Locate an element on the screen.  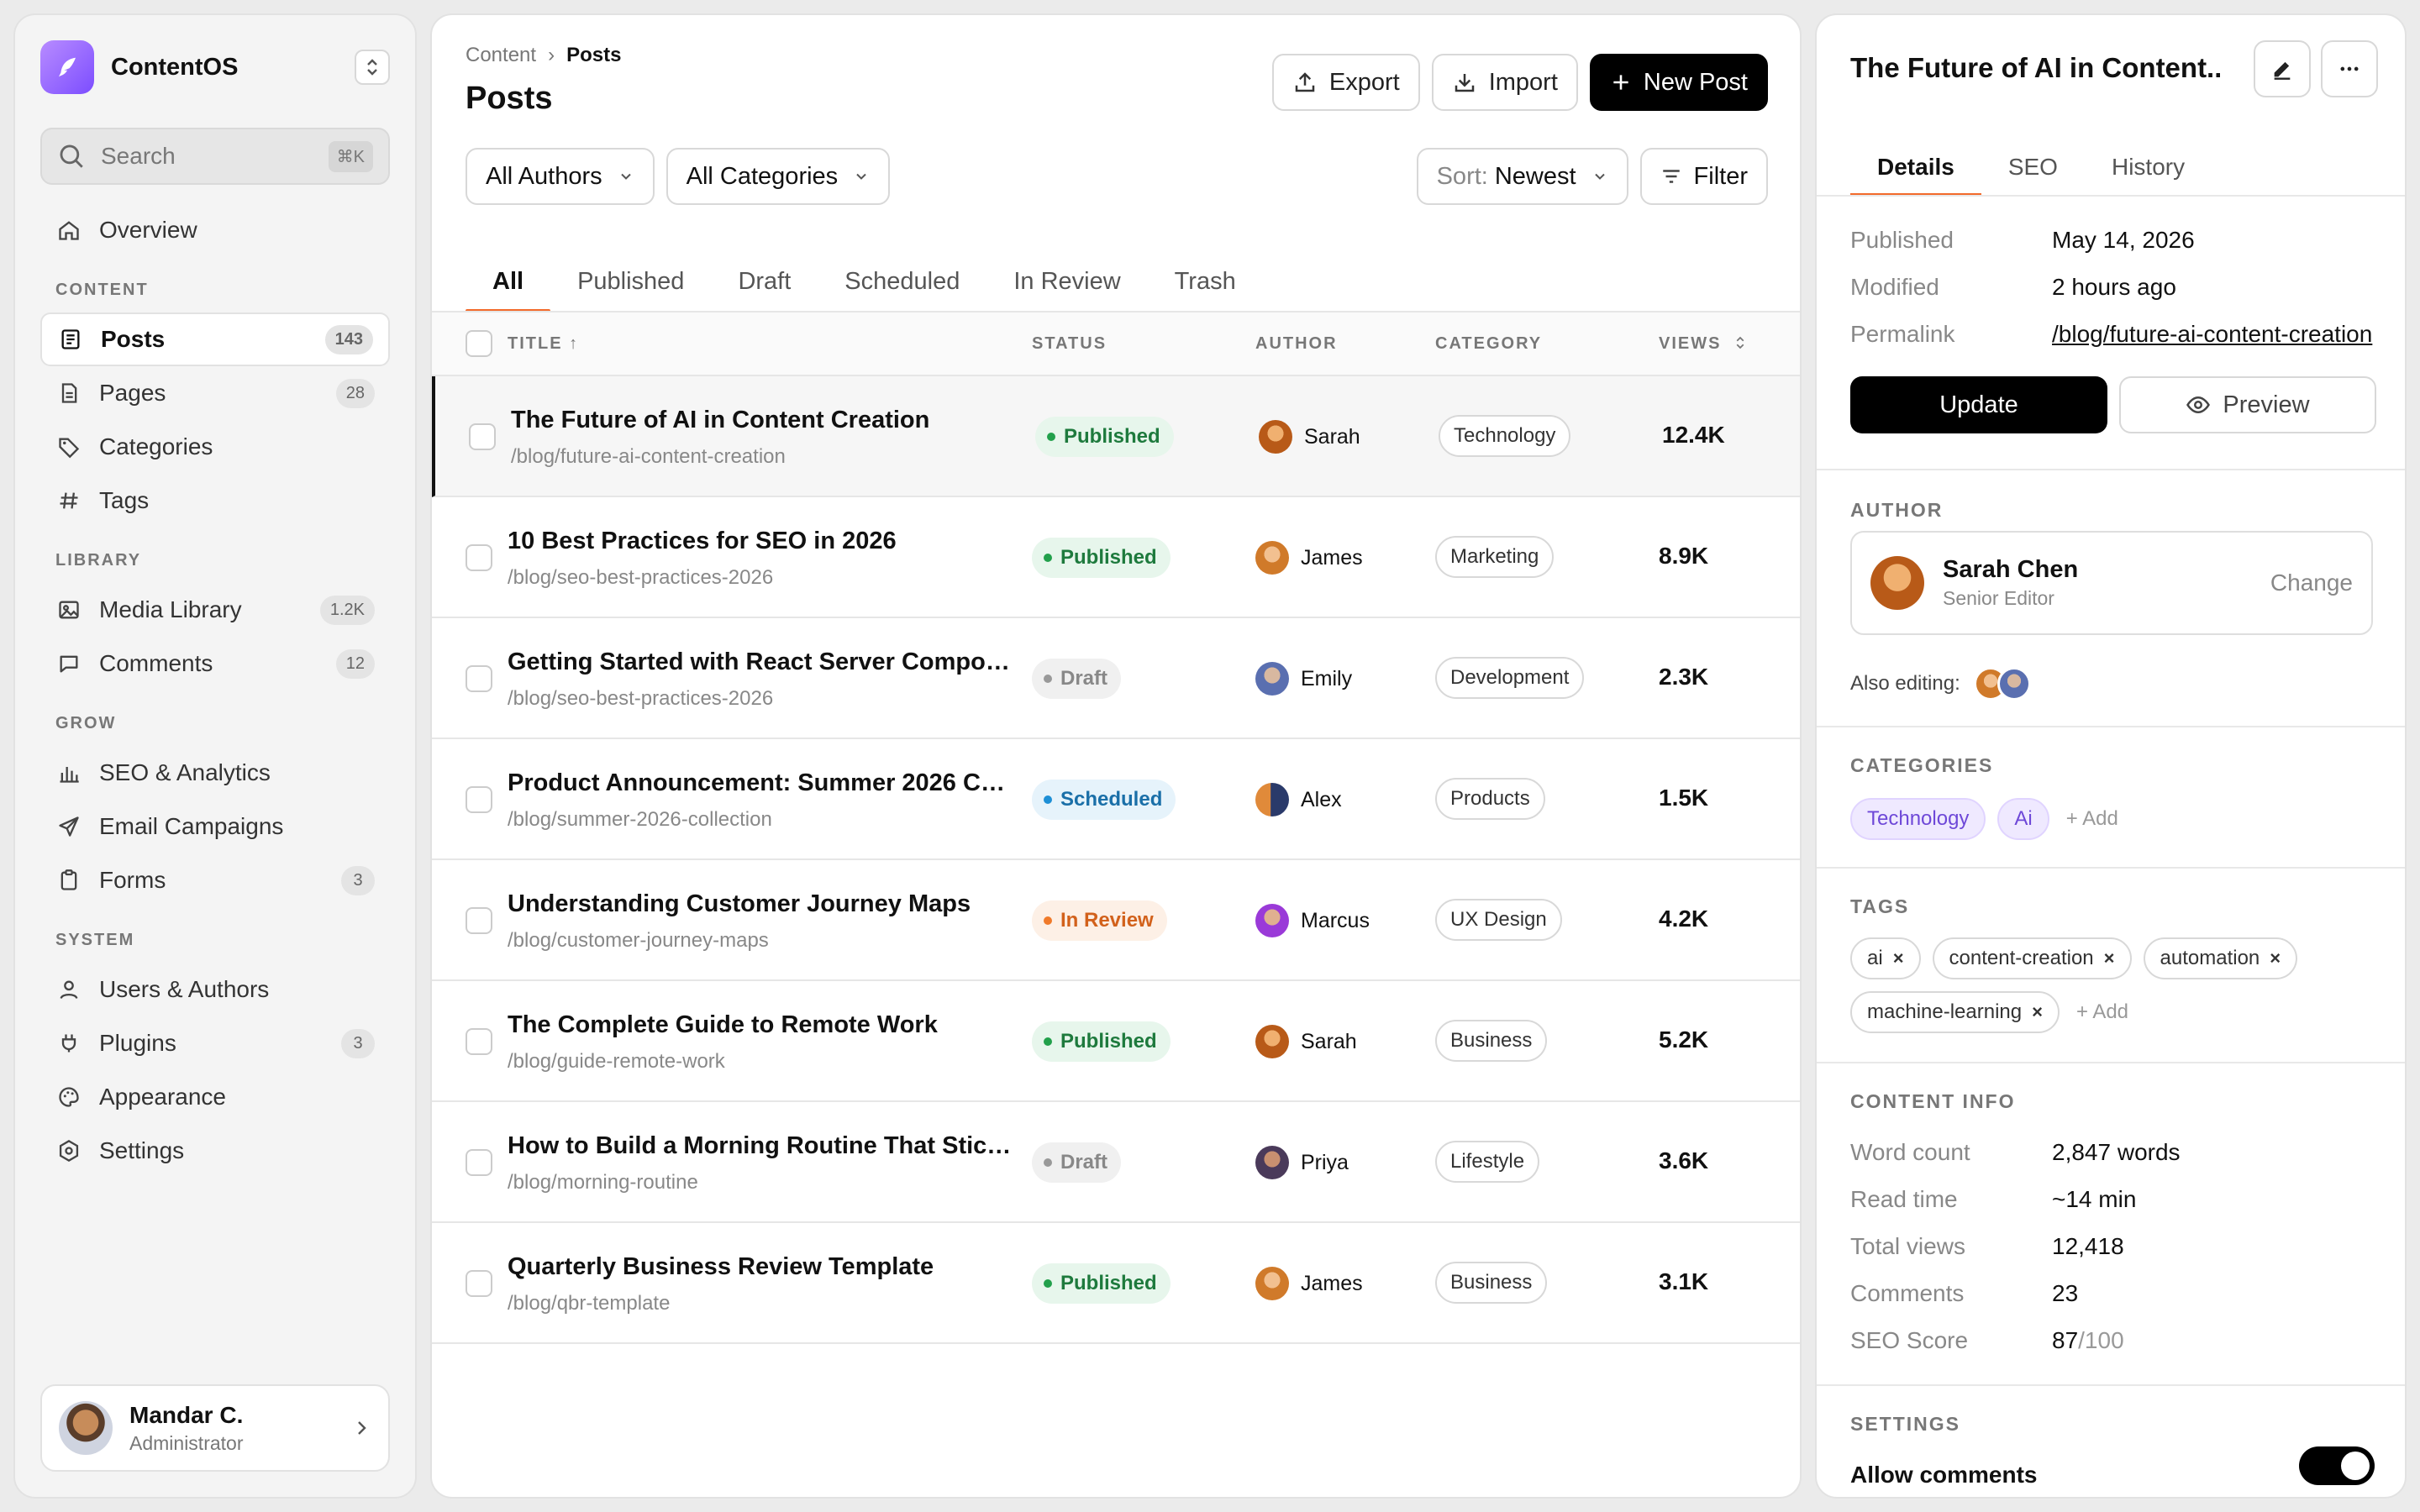
workspace-switch-button is located at coordinates (372, 67).